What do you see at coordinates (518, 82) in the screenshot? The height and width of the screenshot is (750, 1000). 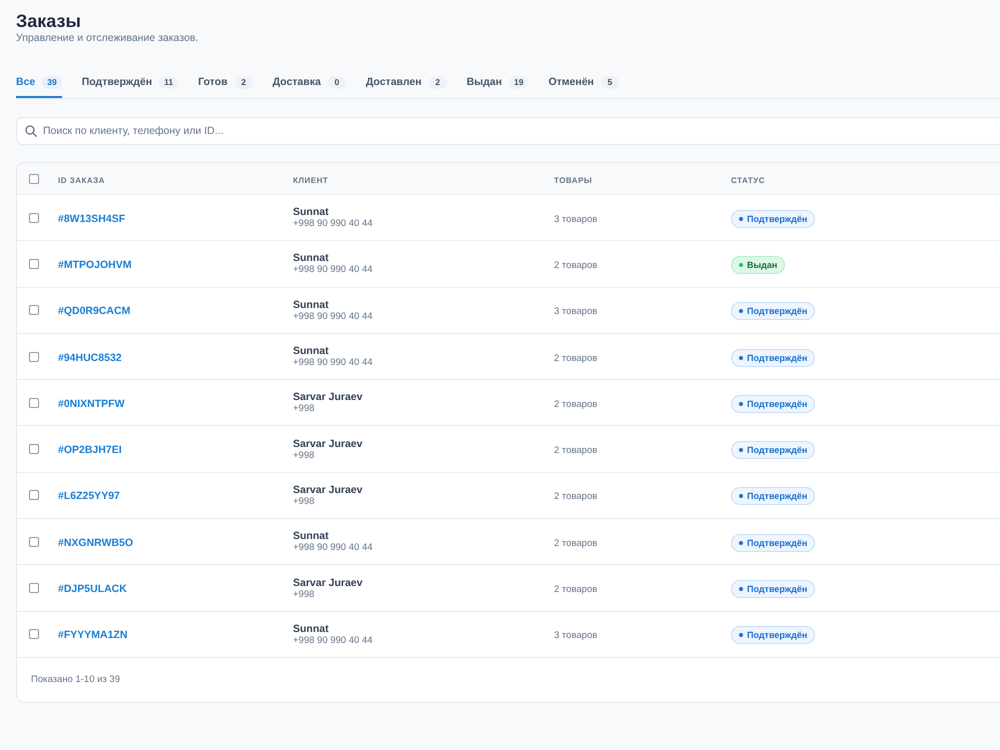 I see `tab-count: 19` at bounding box center [518, 82].